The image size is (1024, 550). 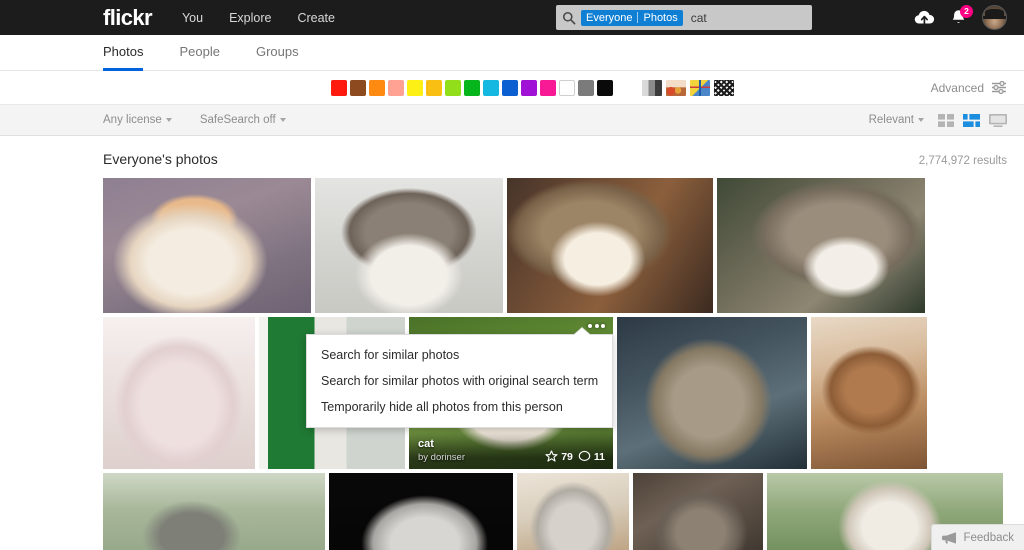 What do you see at coordinates (596, 326) in the screenshot?
I see `more-options-icon` at bounding box center [596, 326].